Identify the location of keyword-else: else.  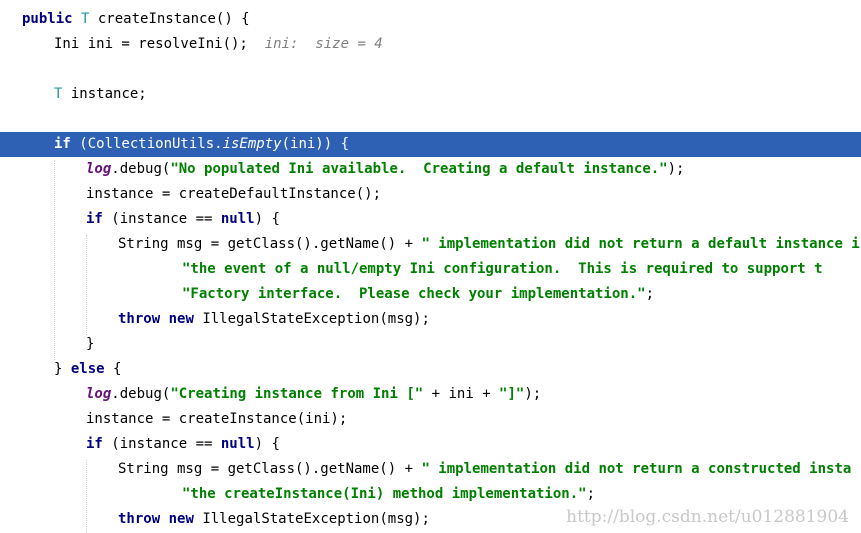
(87, 369).